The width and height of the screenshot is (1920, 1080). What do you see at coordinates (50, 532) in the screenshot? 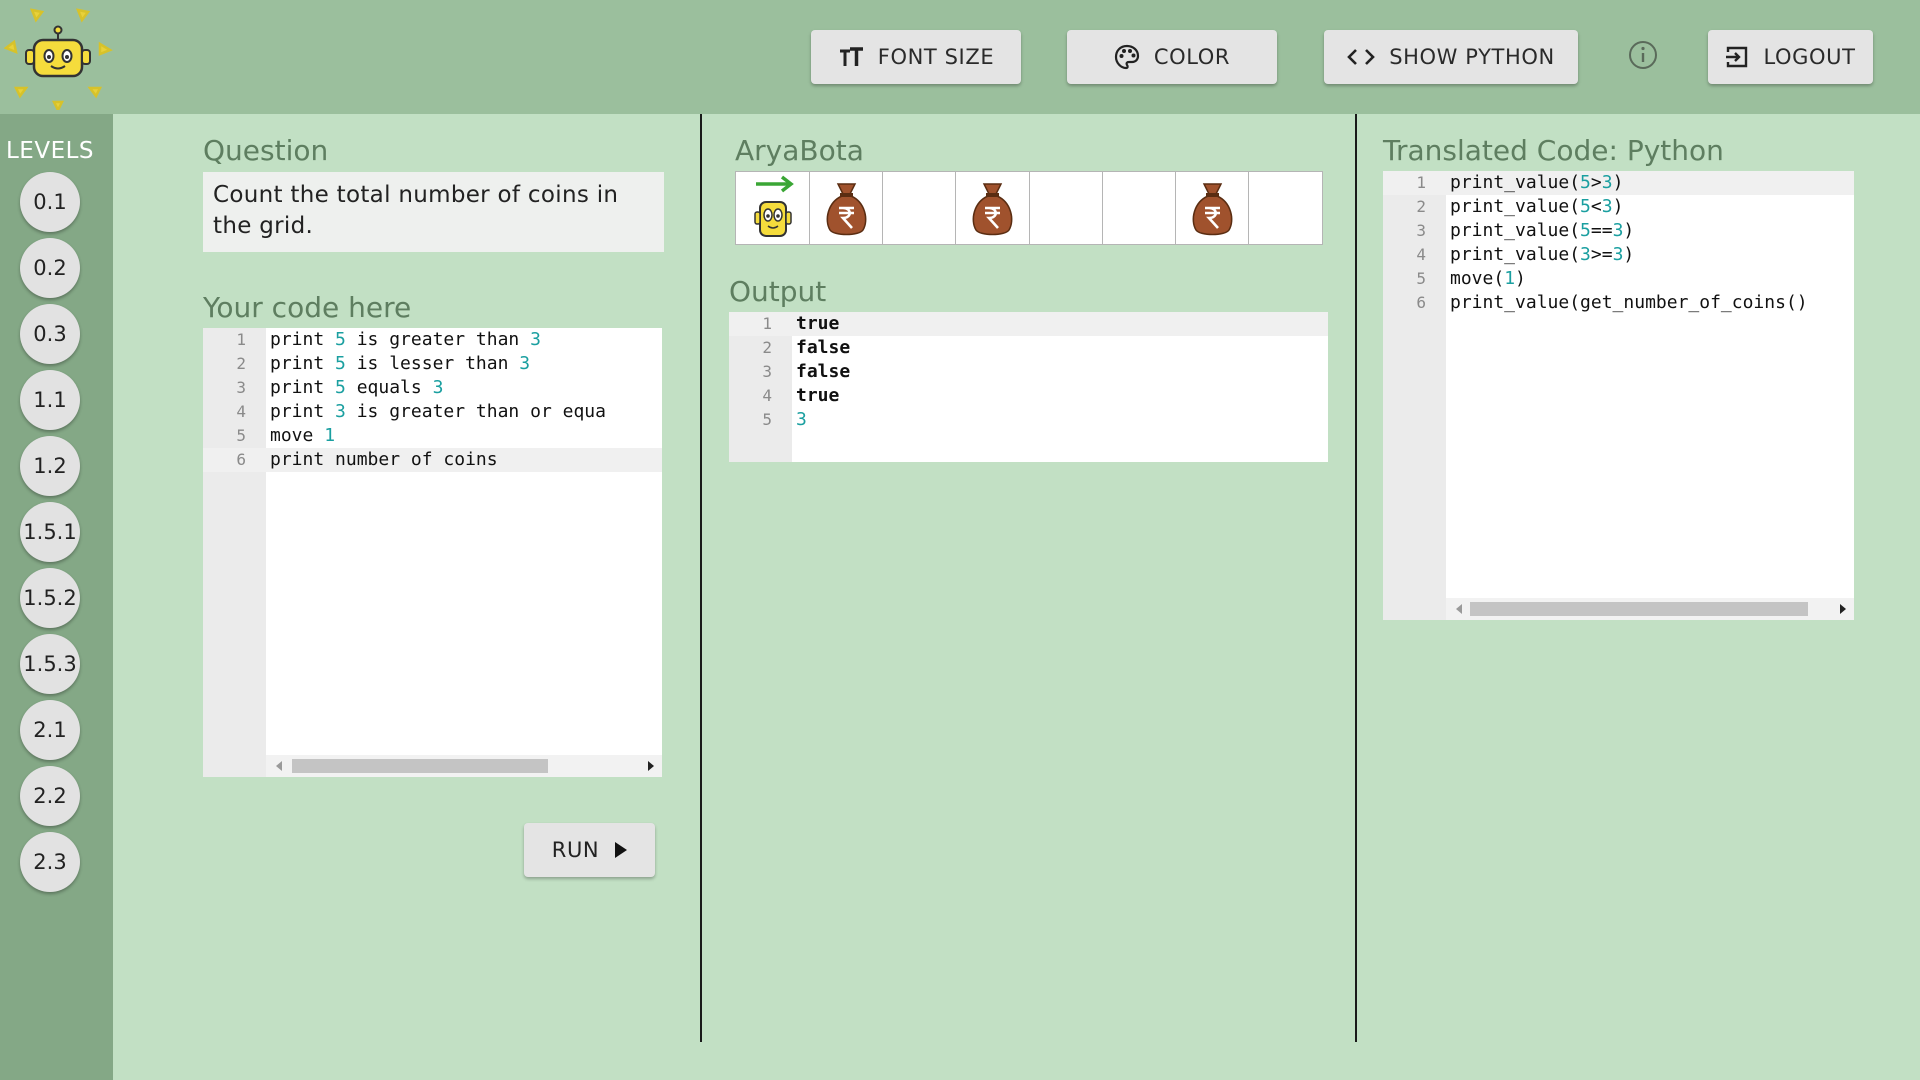
I see `level-button: 1.5.1` at bounding box center [50, 532].